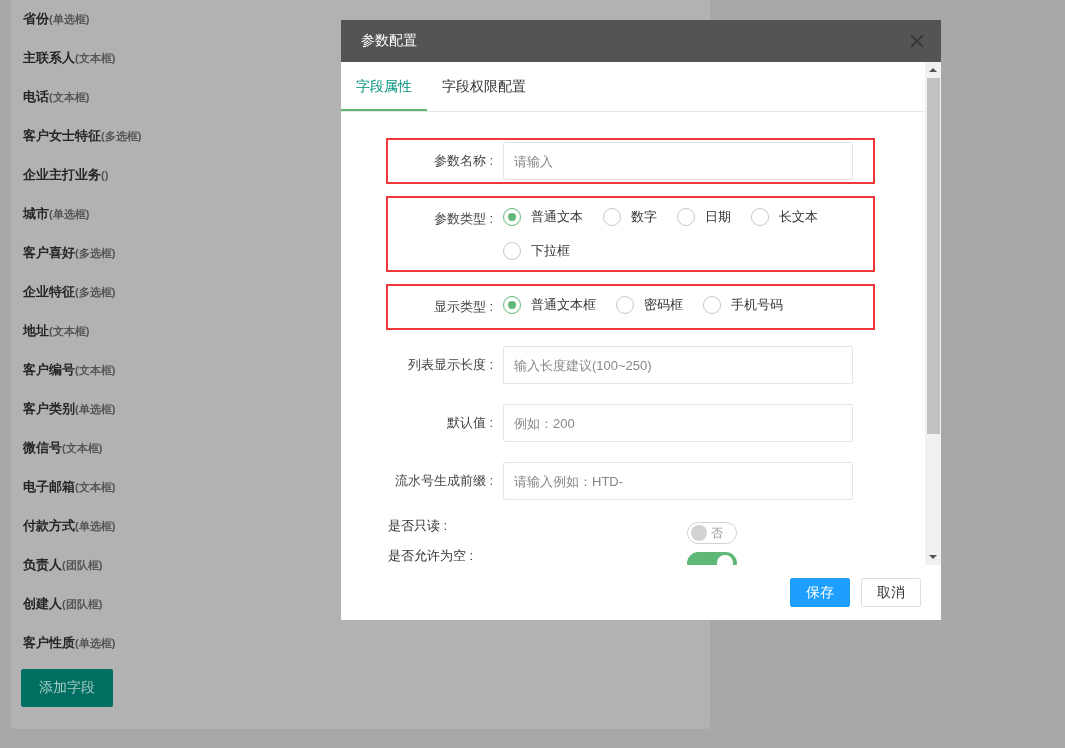 This screenshot has width=1065, height=748. Describe the element at coordinates (450, 365) in the screenshot. I see `field-label: 列表显示长度 :` at that location.